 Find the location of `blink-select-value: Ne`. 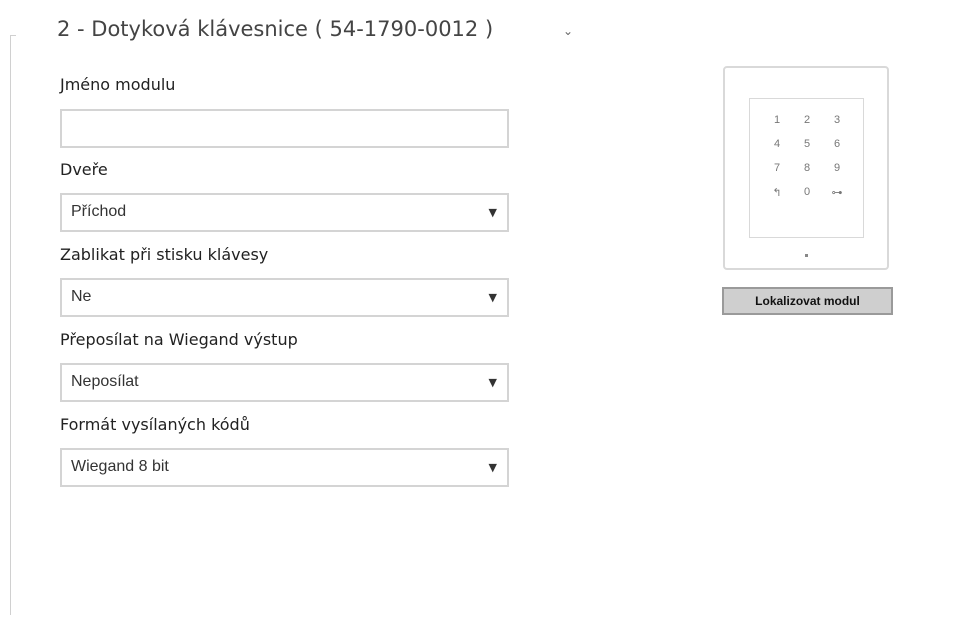

blink-select-value: Ne is located at coordinates (81, 296).